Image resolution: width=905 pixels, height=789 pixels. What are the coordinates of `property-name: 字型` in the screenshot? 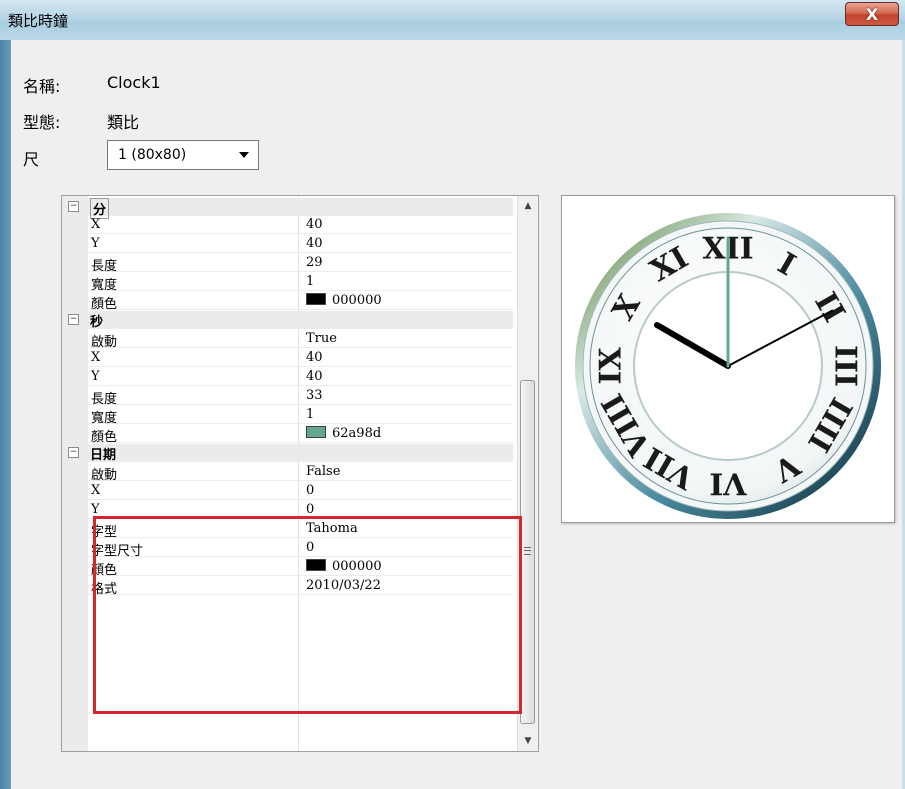 It's located at (104, 532).